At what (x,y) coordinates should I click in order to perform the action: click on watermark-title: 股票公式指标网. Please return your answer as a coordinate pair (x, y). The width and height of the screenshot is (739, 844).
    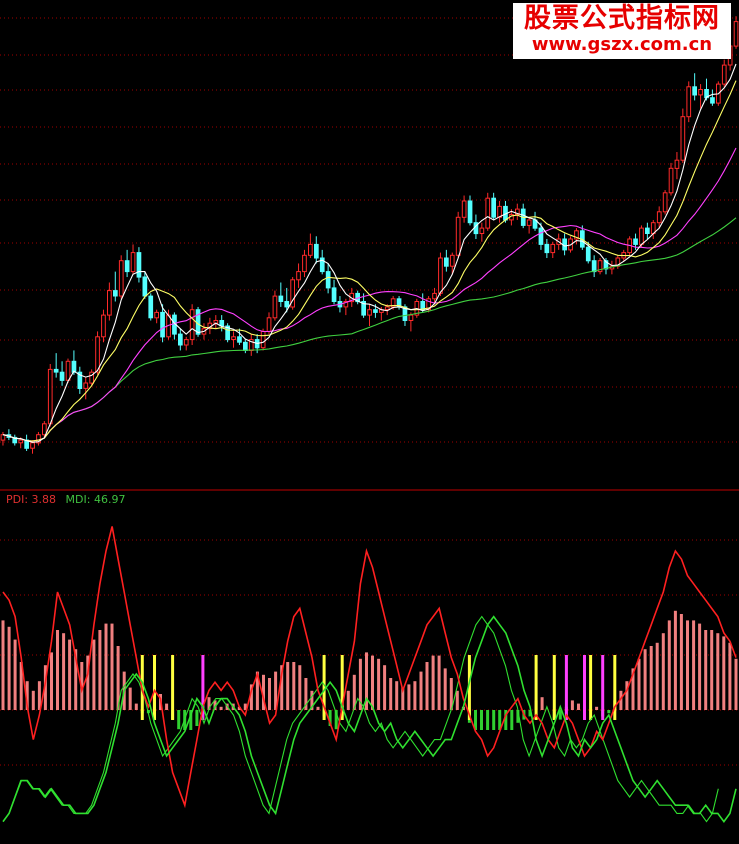
    Looking at the image, I should click on (622, 18).